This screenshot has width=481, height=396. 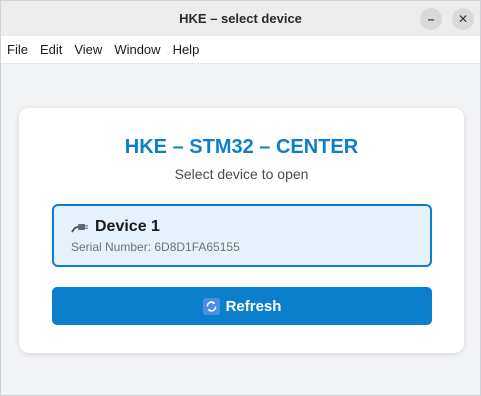 I want to click on menu-window: Window, so click(x=137, y=49).